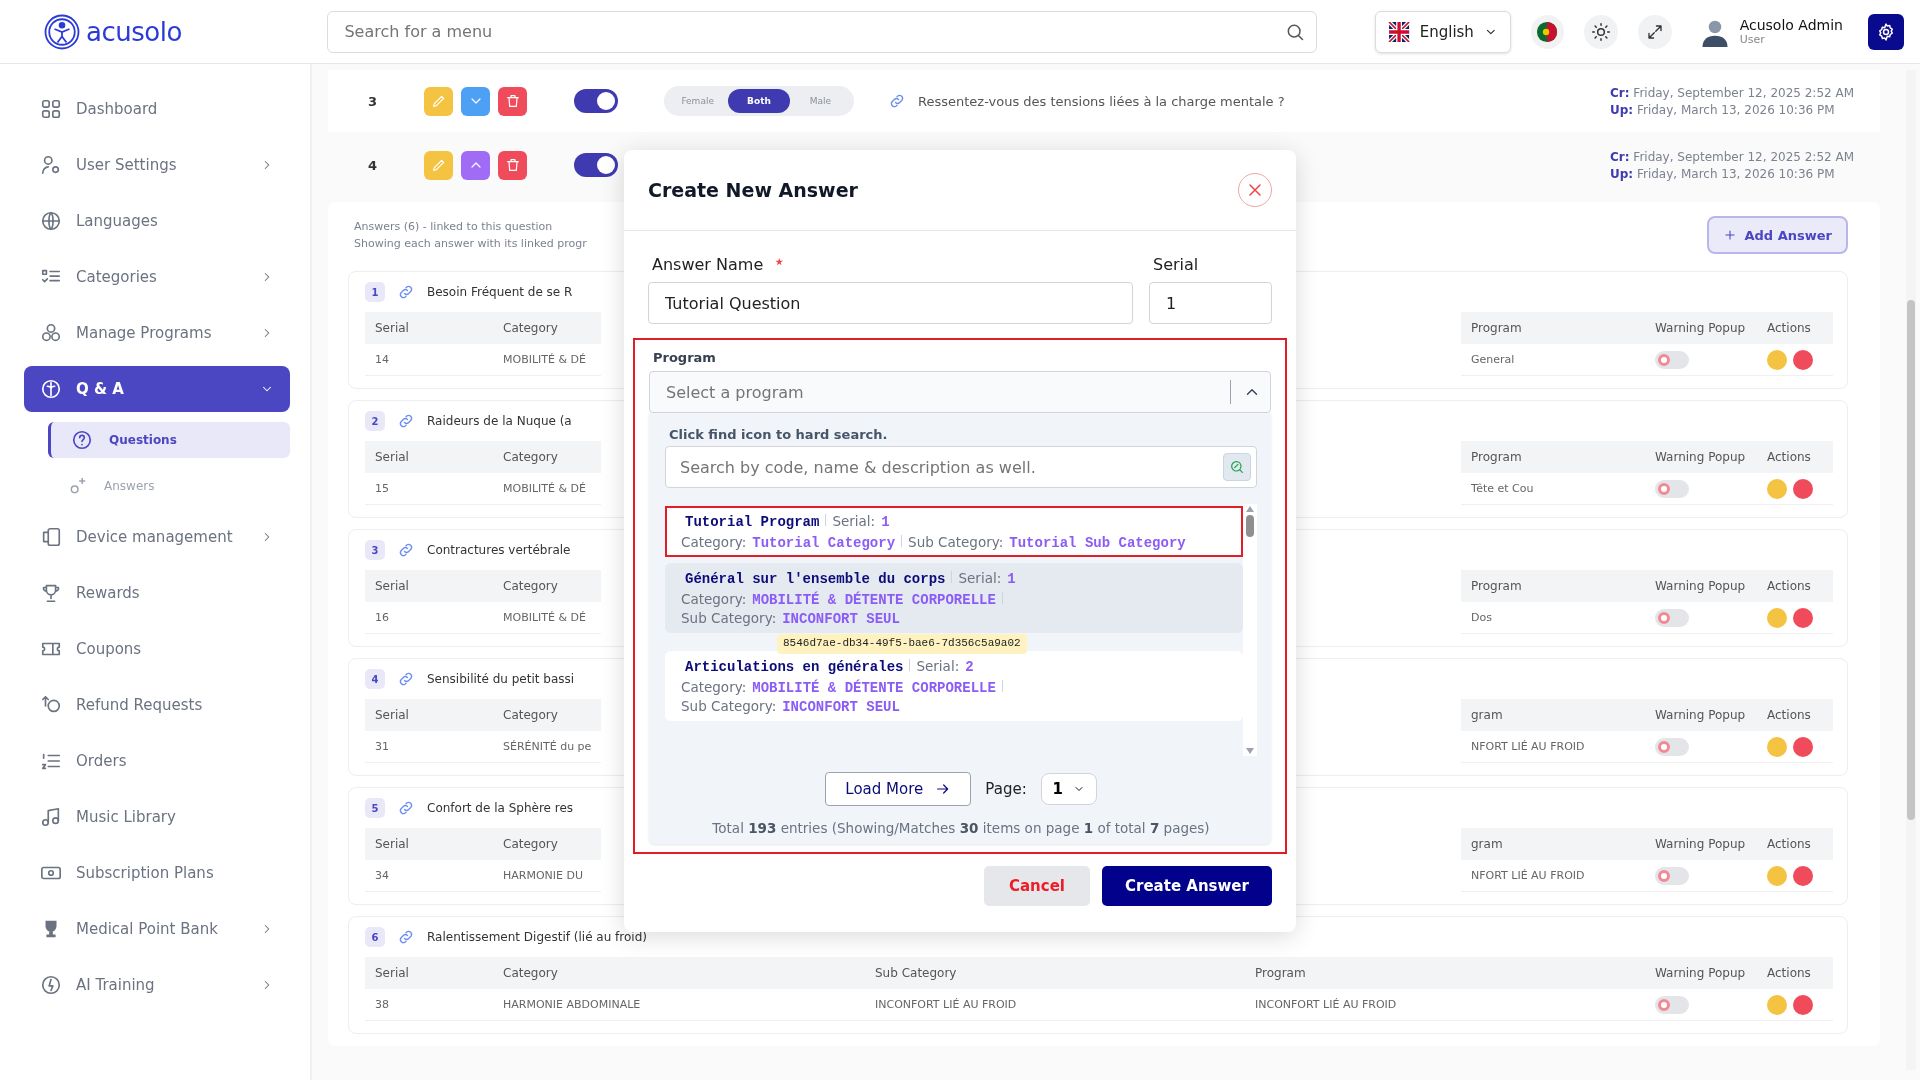 Image resolution: width=1920 pixels, height=1080 pixels. Describe the element at coordinates (157, 649) in the screenshot. I see `sidebar-item: Coupons` at that location.